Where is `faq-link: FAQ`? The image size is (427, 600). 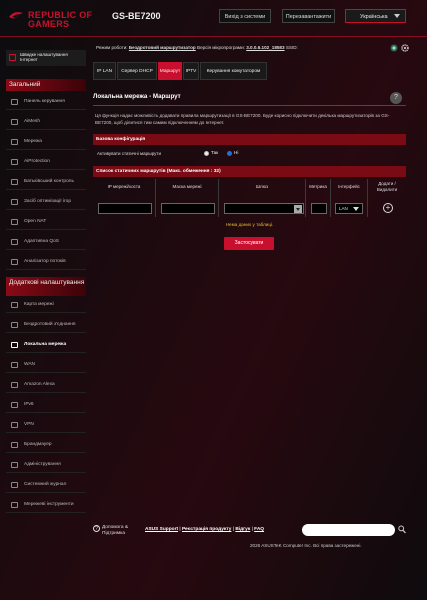 faq-link: FAQ is located at coordinates (259, 529).